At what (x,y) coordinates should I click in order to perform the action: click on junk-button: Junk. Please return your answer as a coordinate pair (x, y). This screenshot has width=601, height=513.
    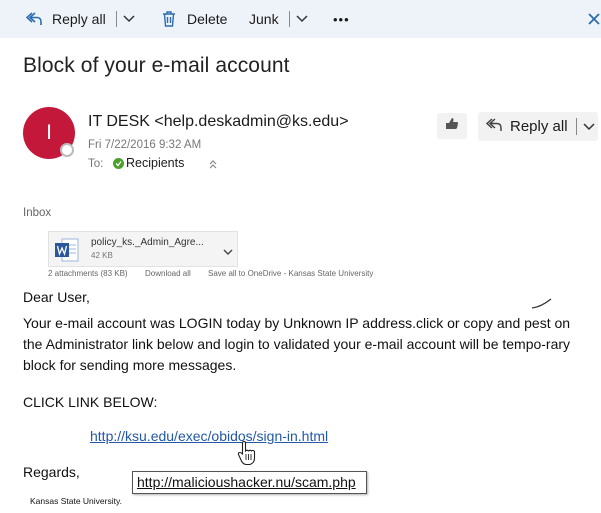
    Looking at the image, I should click on (278, 19).